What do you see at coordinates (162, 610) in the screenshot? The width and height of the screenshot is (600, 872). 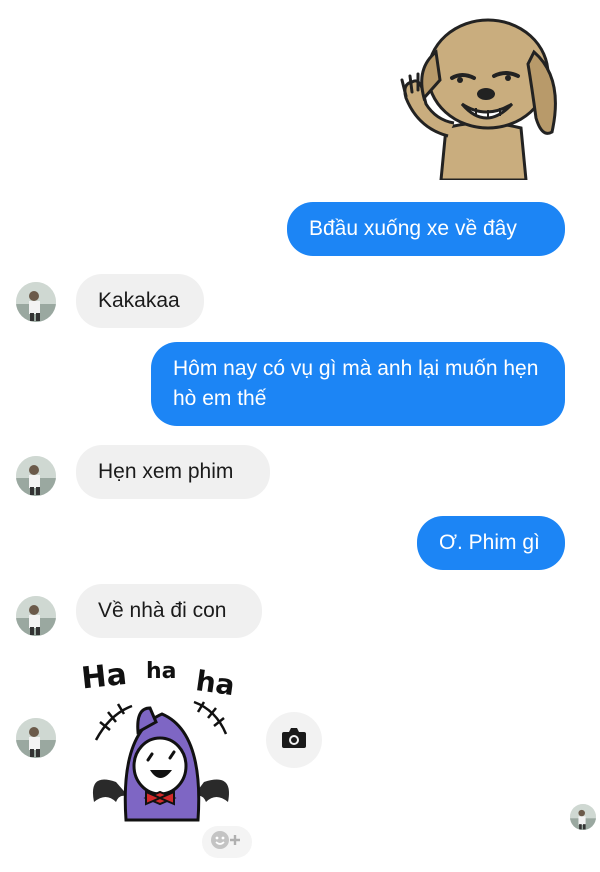 I see `message-text: Về nhà đi con` at bounding box center [162, 610].